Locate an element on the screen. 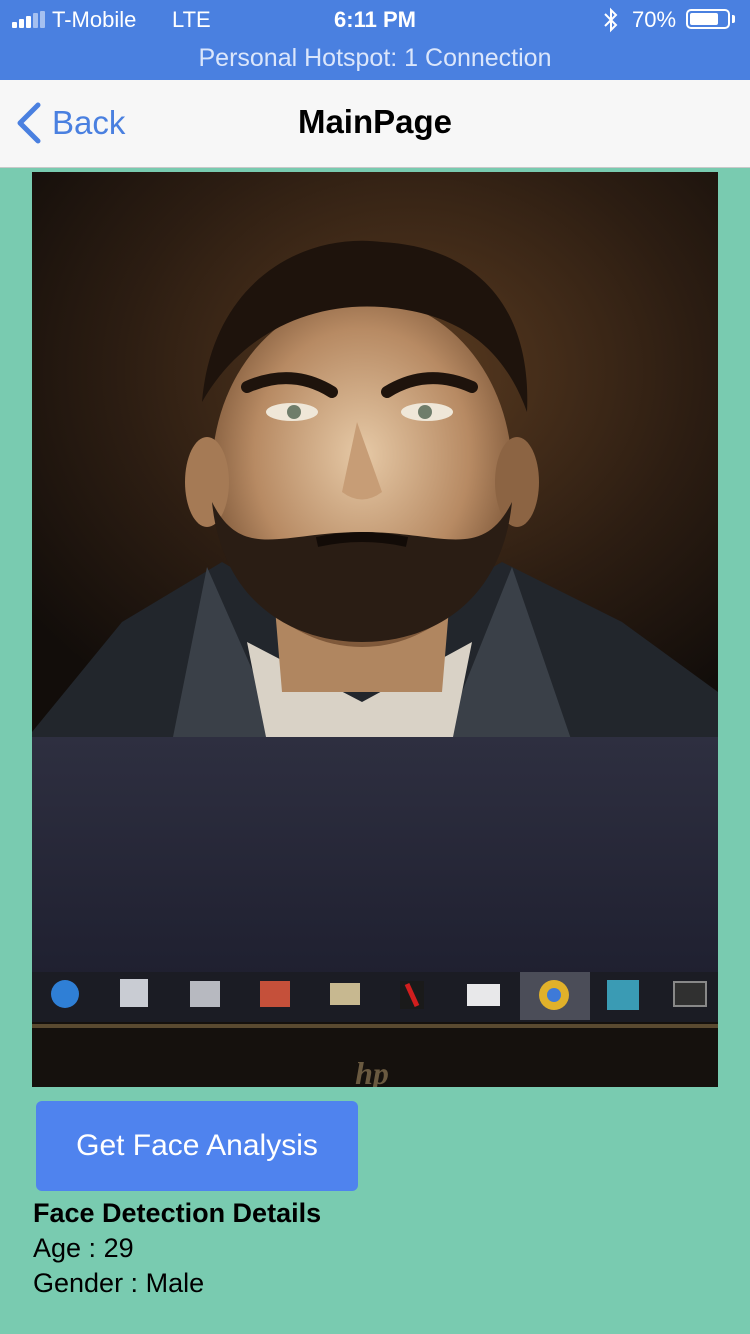 This screenshot has width=750, height=1334. age-row: Age : 29 is located at coordinates (83, 1248).